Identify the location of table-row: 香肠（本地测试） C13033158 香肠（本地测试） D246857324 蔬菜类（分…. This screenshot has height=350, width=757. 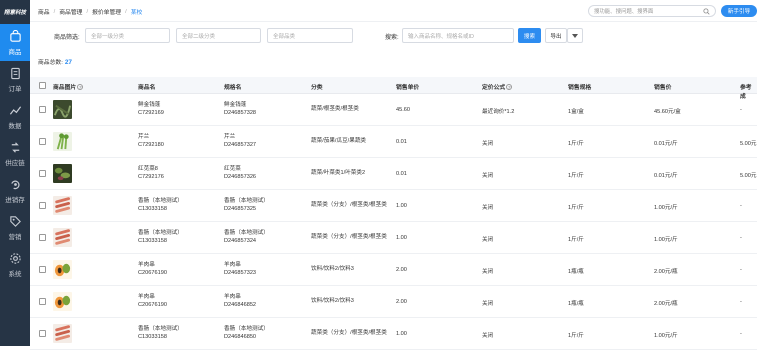
(393, 238).